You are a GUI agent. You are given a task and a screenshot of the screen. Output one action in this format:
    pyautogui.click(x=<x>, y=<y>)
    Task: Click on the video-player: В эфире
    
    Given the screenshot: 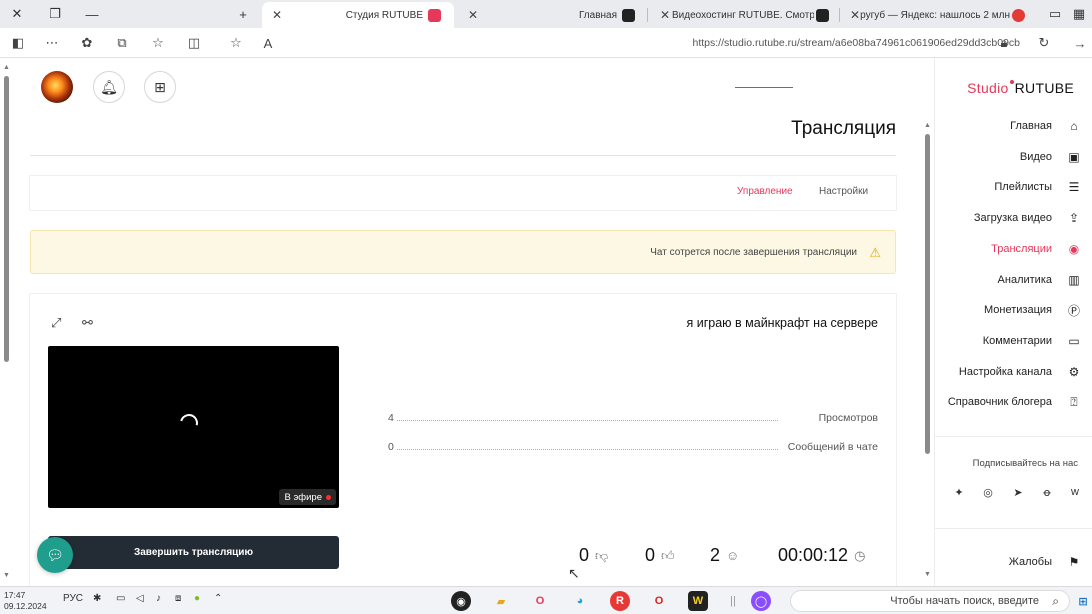 What is the action you would take?
    pyautogui.click(x=193, y=427)
    